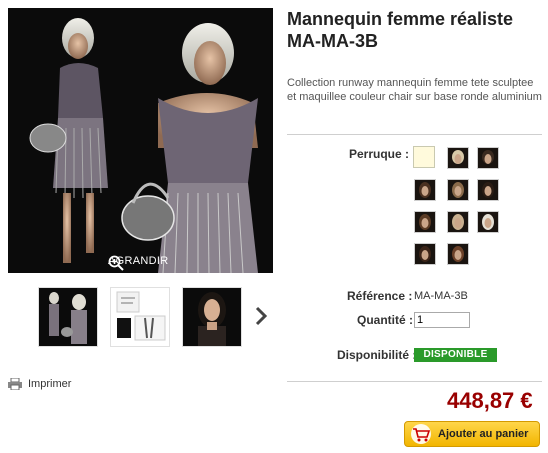  What do you see at coordinates (15, 384) in the screenshot?
I see `printer-icon` at bounding box center [15, 384].